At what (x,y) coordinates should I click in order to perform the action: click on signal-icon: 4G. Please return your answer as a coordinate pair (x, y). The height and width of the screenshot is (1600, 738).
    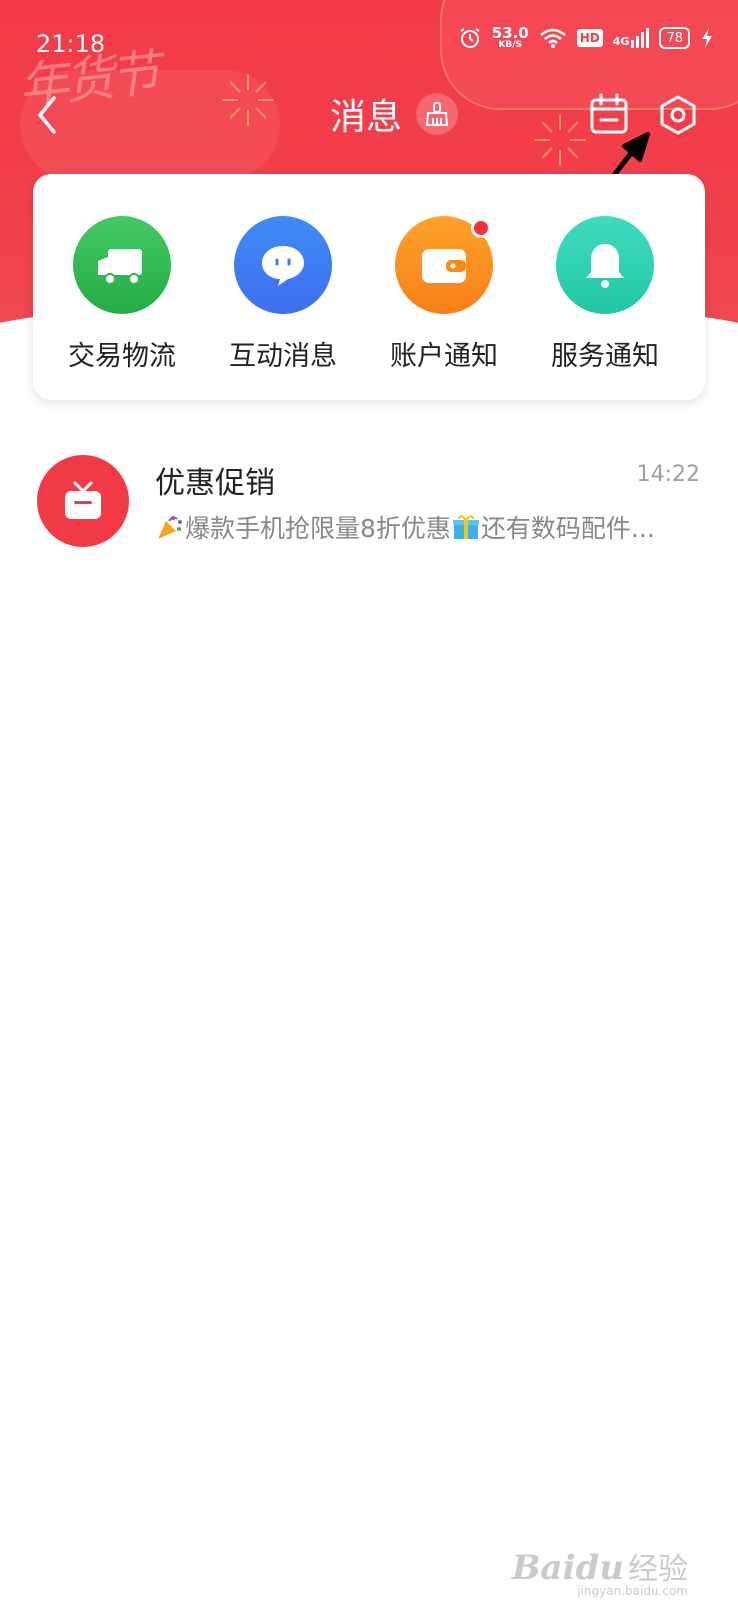
    Looking at the image, I should click on (631, 38).